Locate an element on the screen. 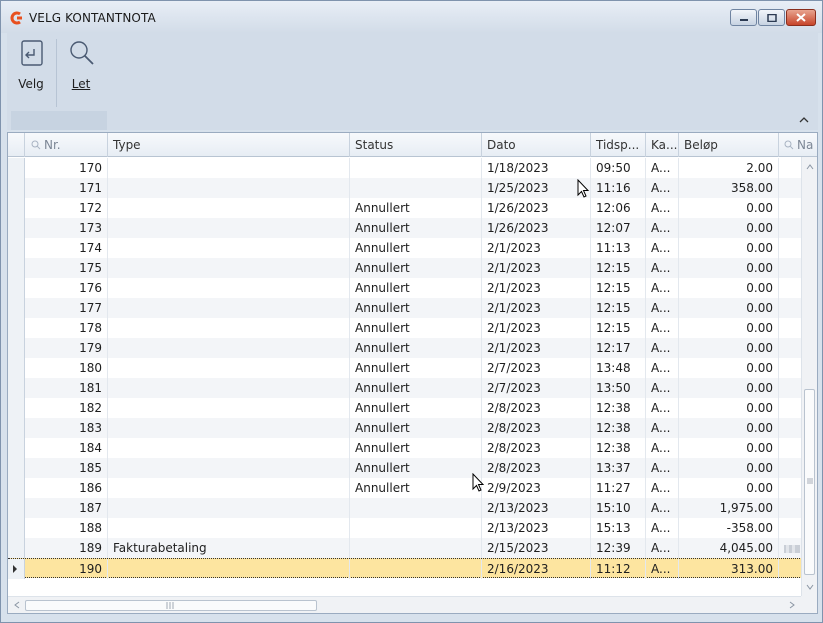 Image resolution: width=823 pixels, height=623 pixels. ribbon-separator is located at coordinates (56, 73).